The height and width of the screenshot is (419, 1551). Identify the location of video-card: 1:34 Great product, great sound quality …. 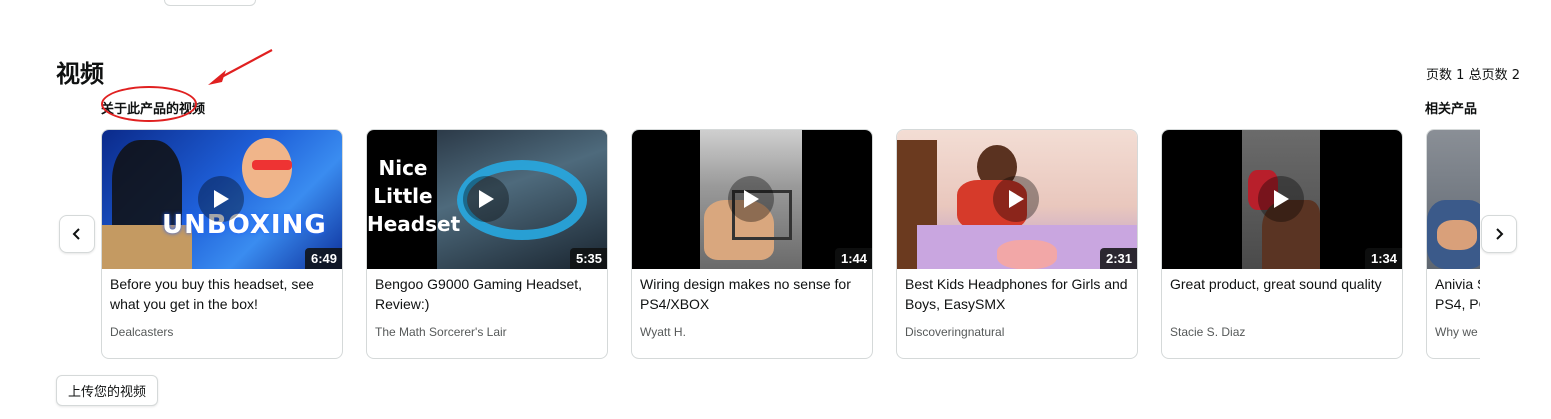
(1282, 244).